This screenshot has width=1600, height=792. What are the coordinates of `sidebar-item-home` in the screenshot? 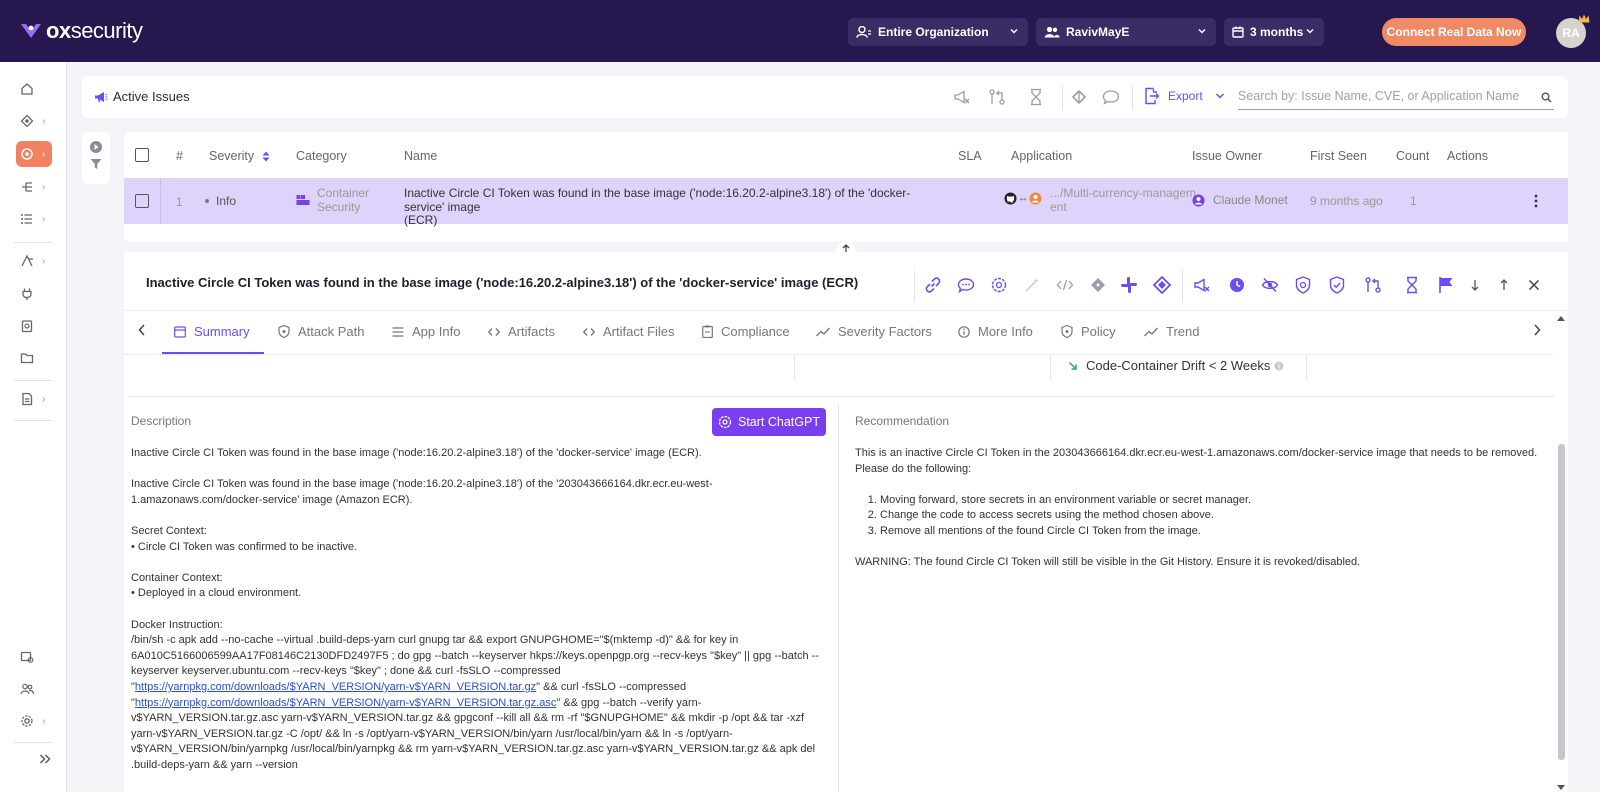 It's located at (34, 89).